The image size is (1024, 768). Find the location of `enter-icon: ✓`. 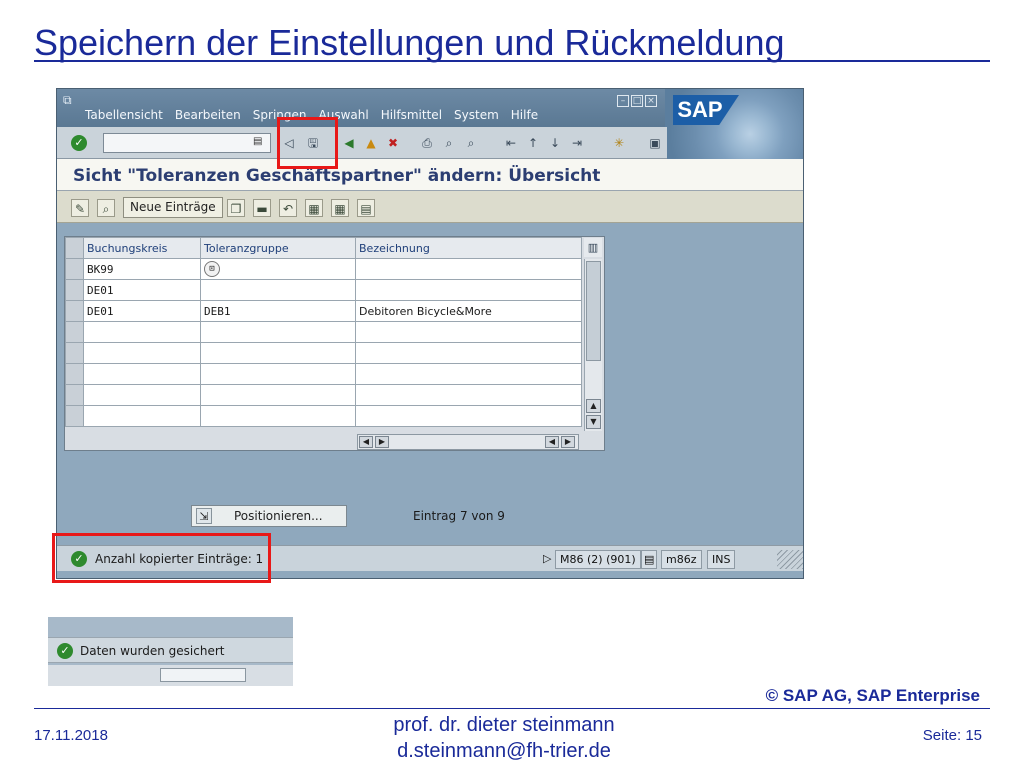

enter-icon: ✓ is located at coordinates (79, 143).